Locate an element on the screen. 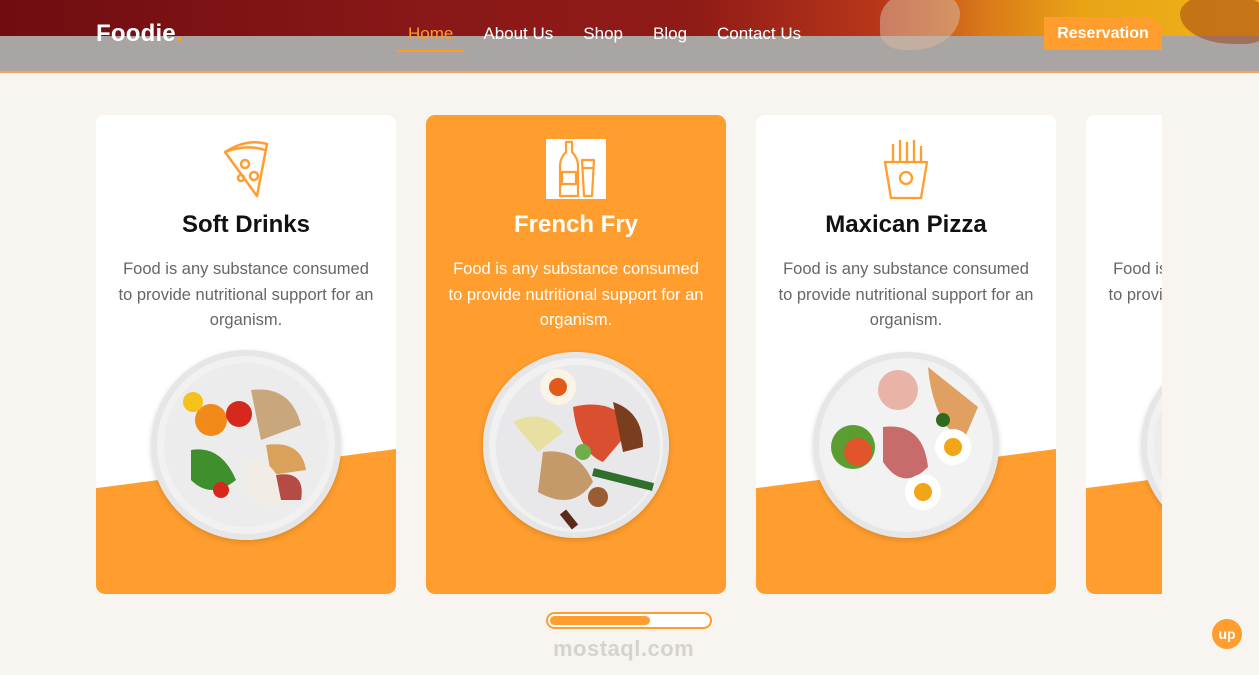  carousel-progress-bar is located at coordinates (629, 620).